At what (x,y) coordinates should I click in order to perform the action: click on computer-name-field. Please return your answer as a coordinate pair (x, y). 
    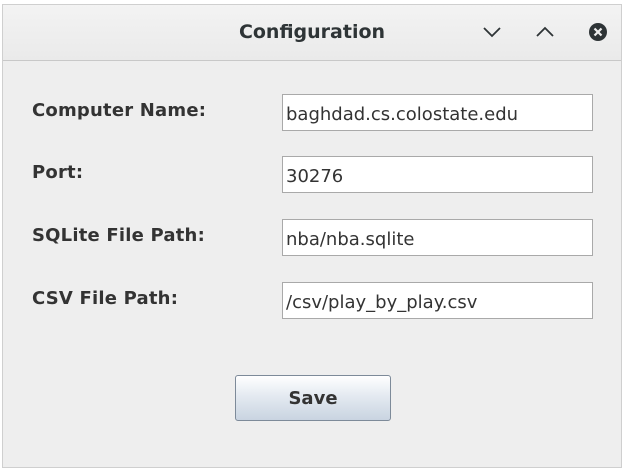
    Looking at the image, I should click on (437, 112).